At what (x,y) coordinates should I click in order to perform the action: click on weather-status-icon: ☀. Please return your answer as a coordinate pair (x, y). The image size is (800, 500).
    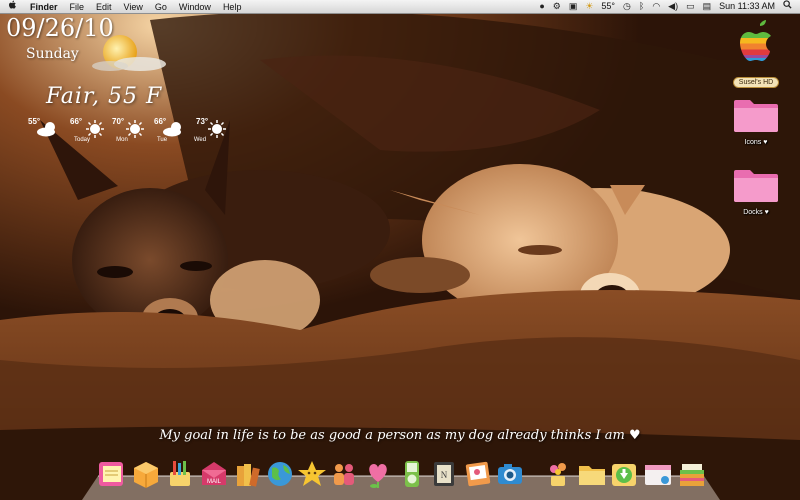
    Looking at the image, I should click on (589, 6).